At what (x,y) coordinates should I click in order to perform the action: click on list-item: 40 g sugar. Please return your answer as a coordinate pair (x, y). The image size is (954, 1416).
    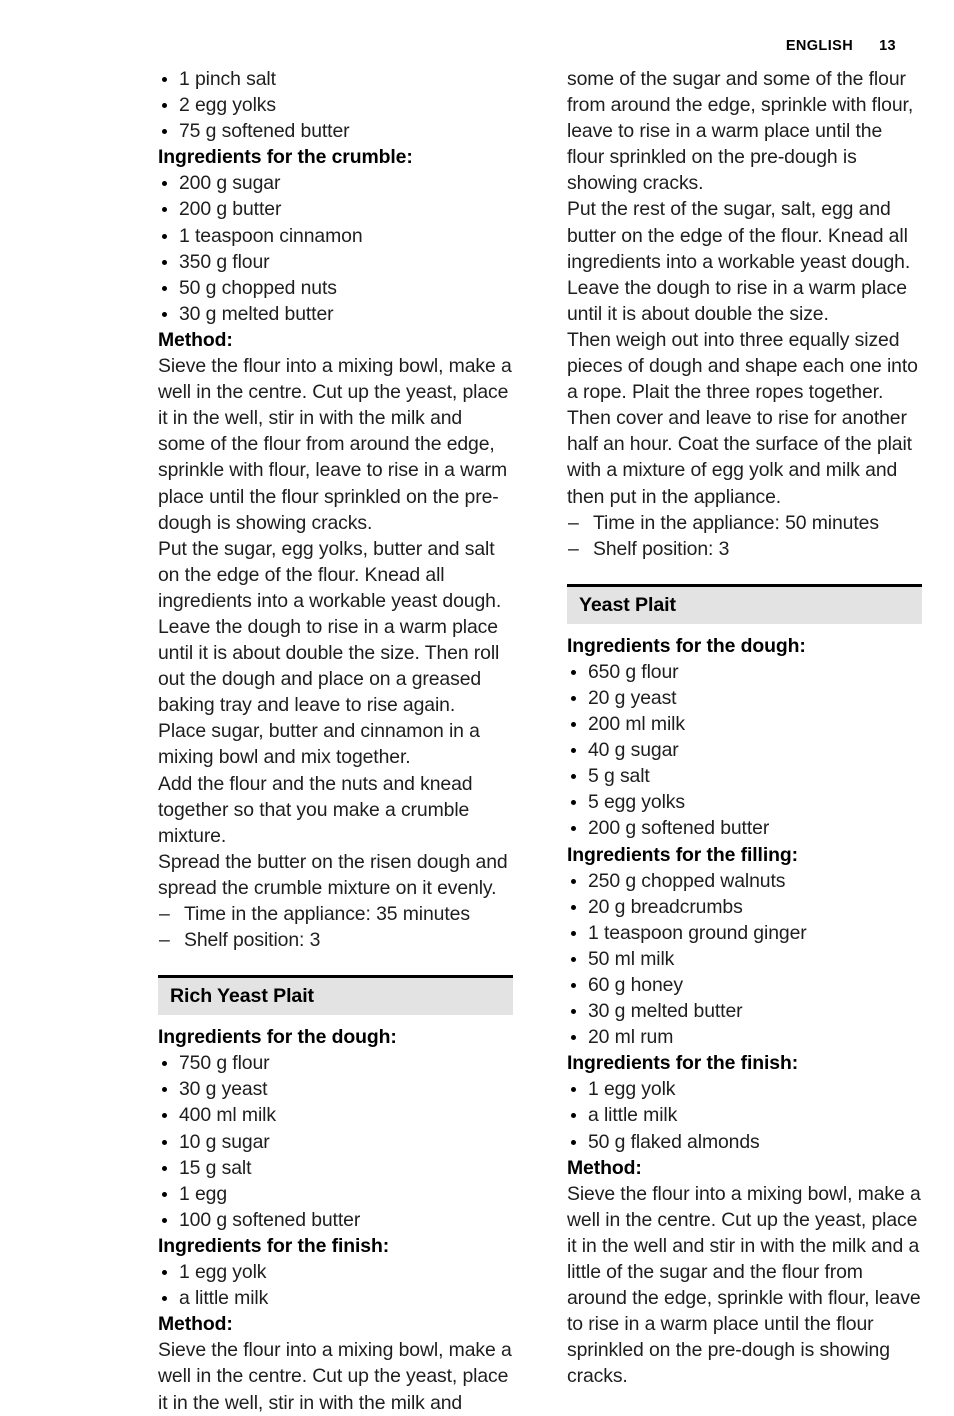
    Looking at the image, I should click on (744, 750).